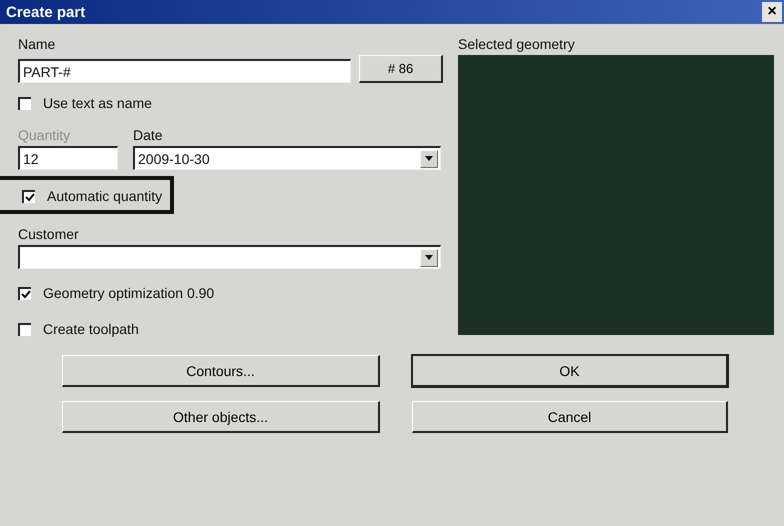  Describe the element at coordinates (517, 44) in the screenshot. I see `preview-label: Selected geometry` at that location.